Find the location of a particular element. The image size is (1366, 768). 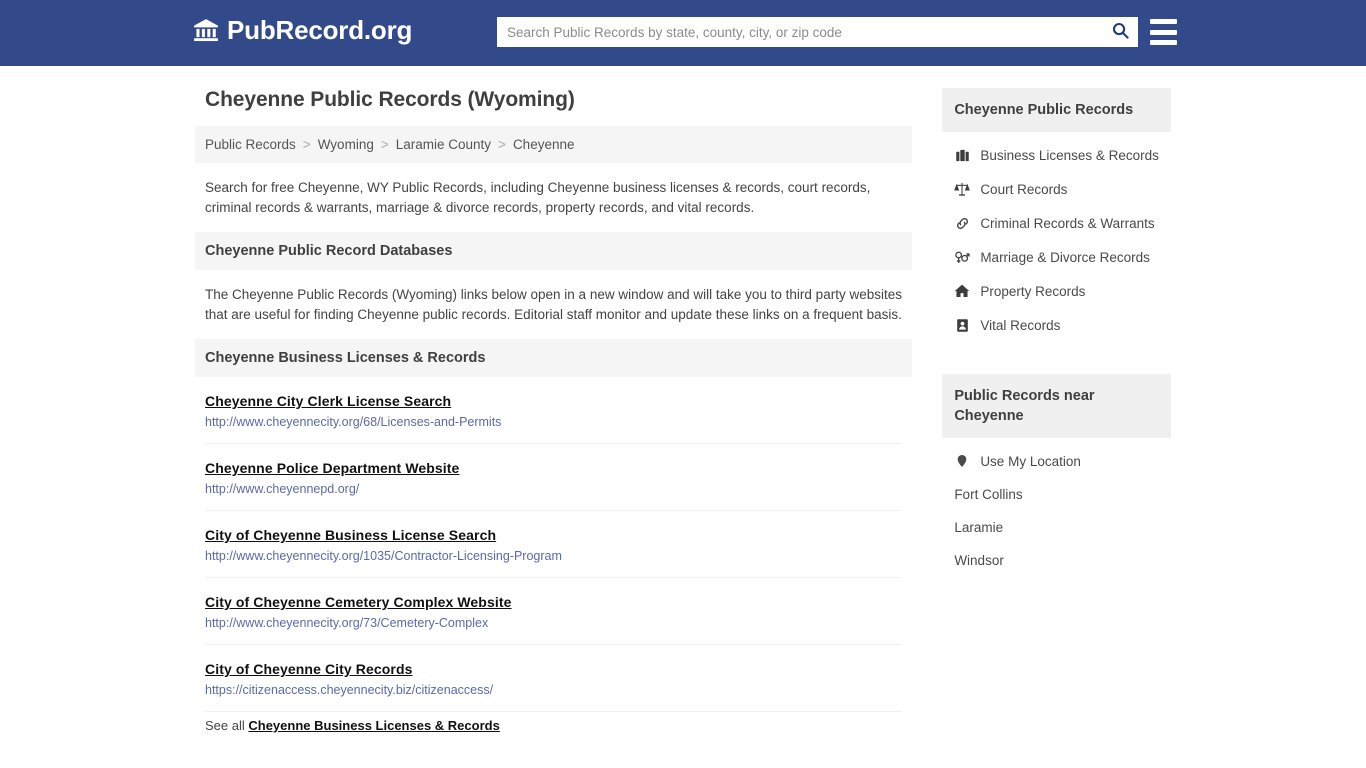

sidebar-item-fort-collins: Fort Collins is located at coordinates (1056, 494).